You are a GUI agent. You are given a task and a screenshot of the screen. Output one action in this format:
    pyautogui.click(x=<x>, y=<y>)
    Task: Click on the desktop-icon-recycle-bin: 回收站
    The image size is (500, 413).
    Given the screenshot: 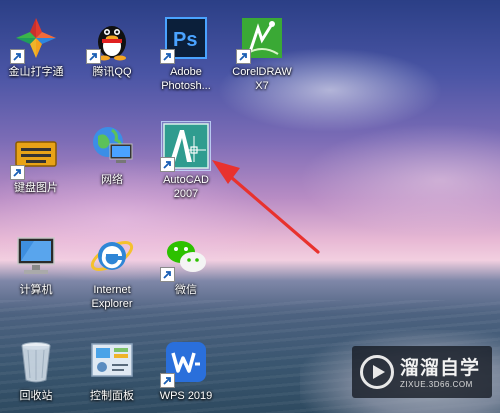 What is the action you would take?
    pyautogui.click(x=36, y=370)
    